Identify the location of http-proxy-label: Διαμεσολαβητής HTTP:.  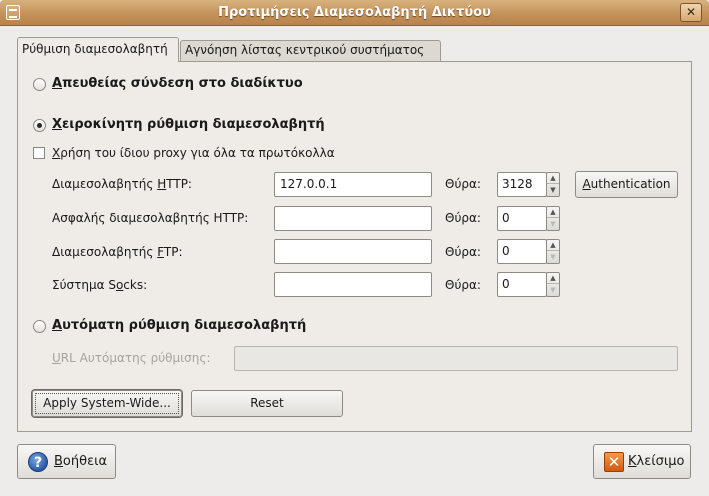
(122, 184).